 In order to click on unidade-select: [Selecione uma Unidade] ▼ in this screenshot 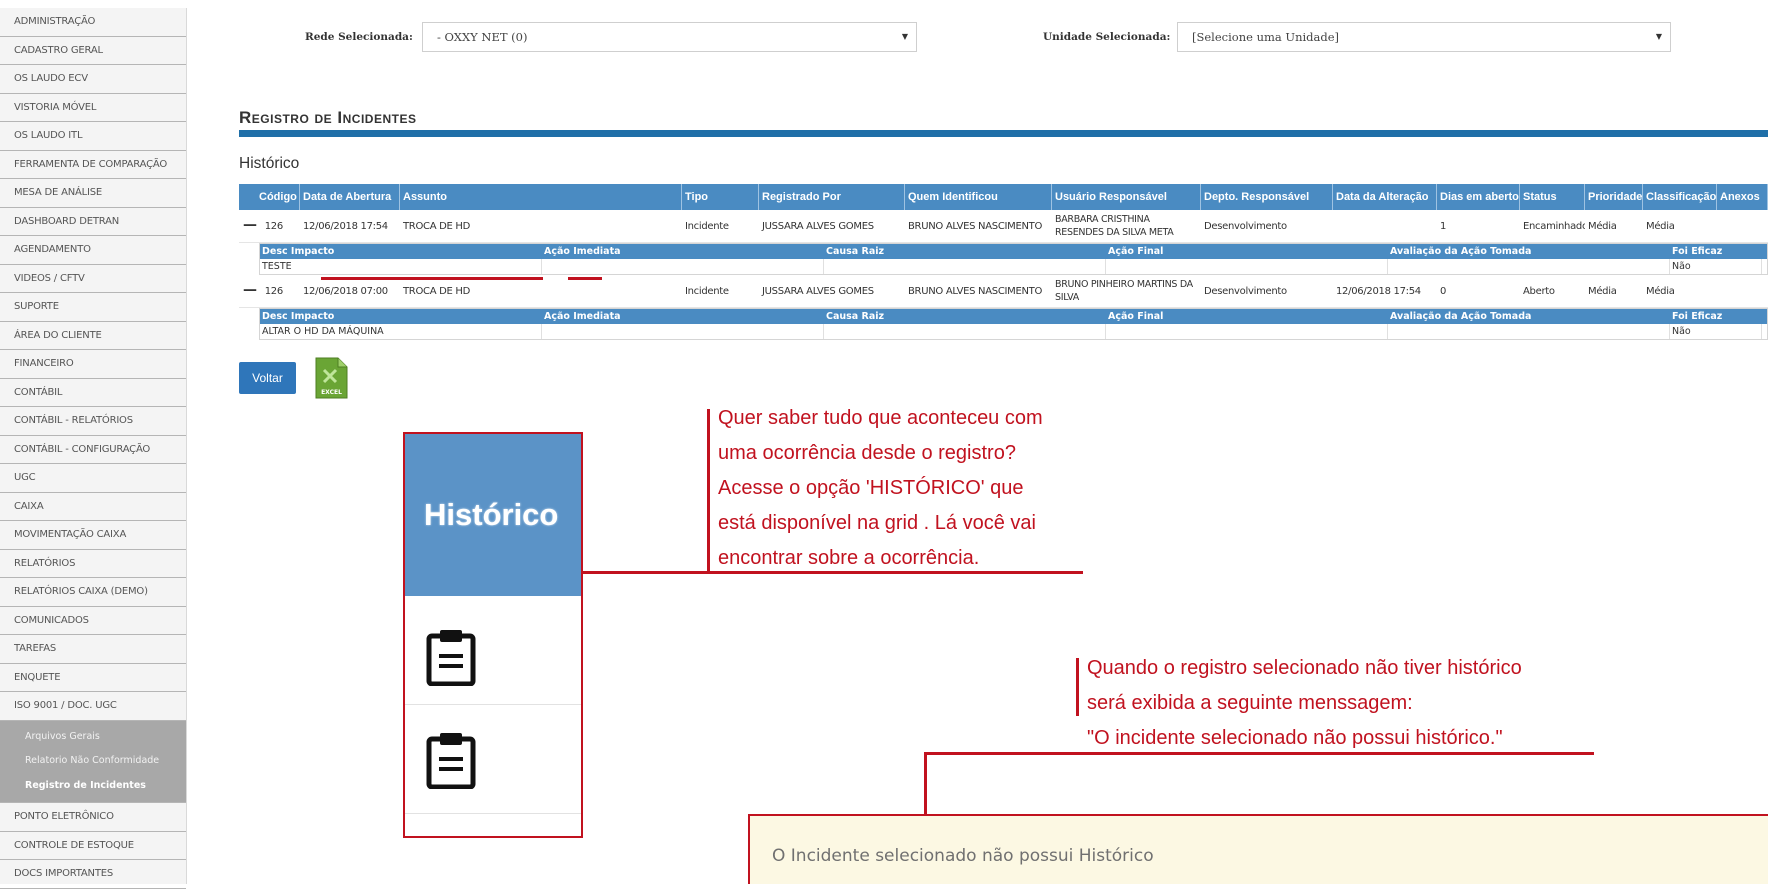, I will do `click(1424, 37)`.